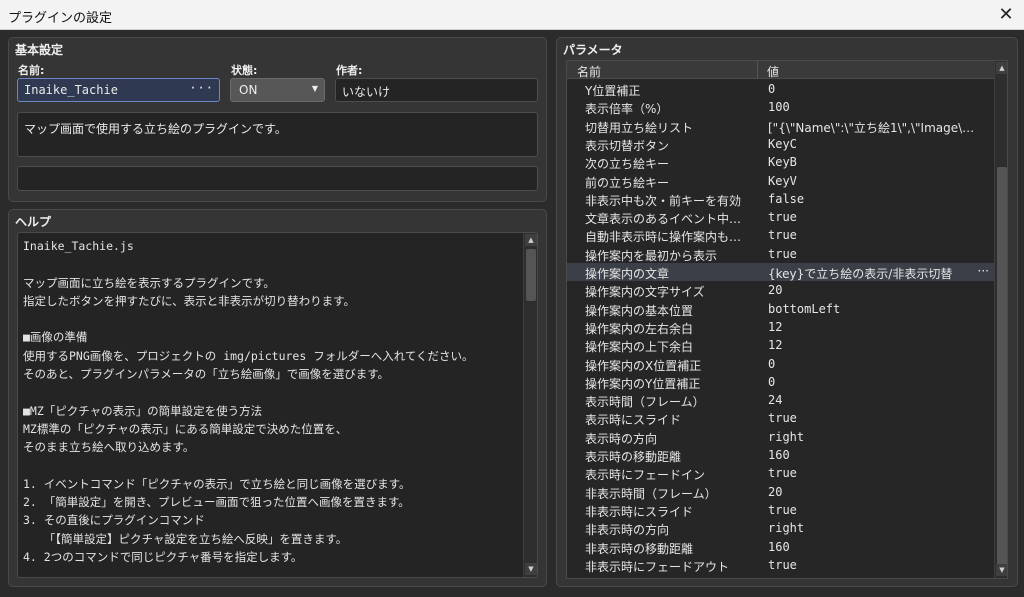  I want to click on param-value: bottomLeft, so click(804, 308).